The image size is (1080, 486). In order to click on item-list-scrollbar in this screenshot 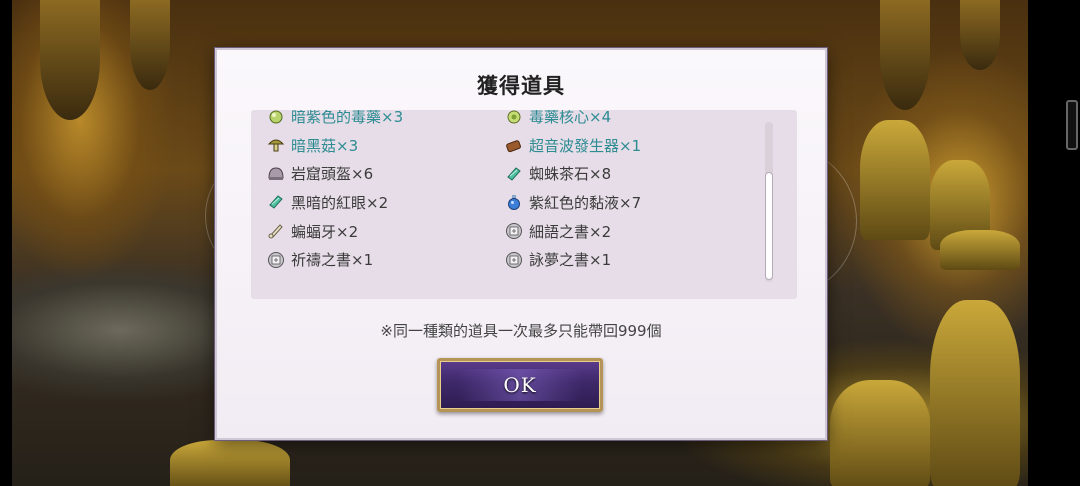, I will do `click(769, 202)`.